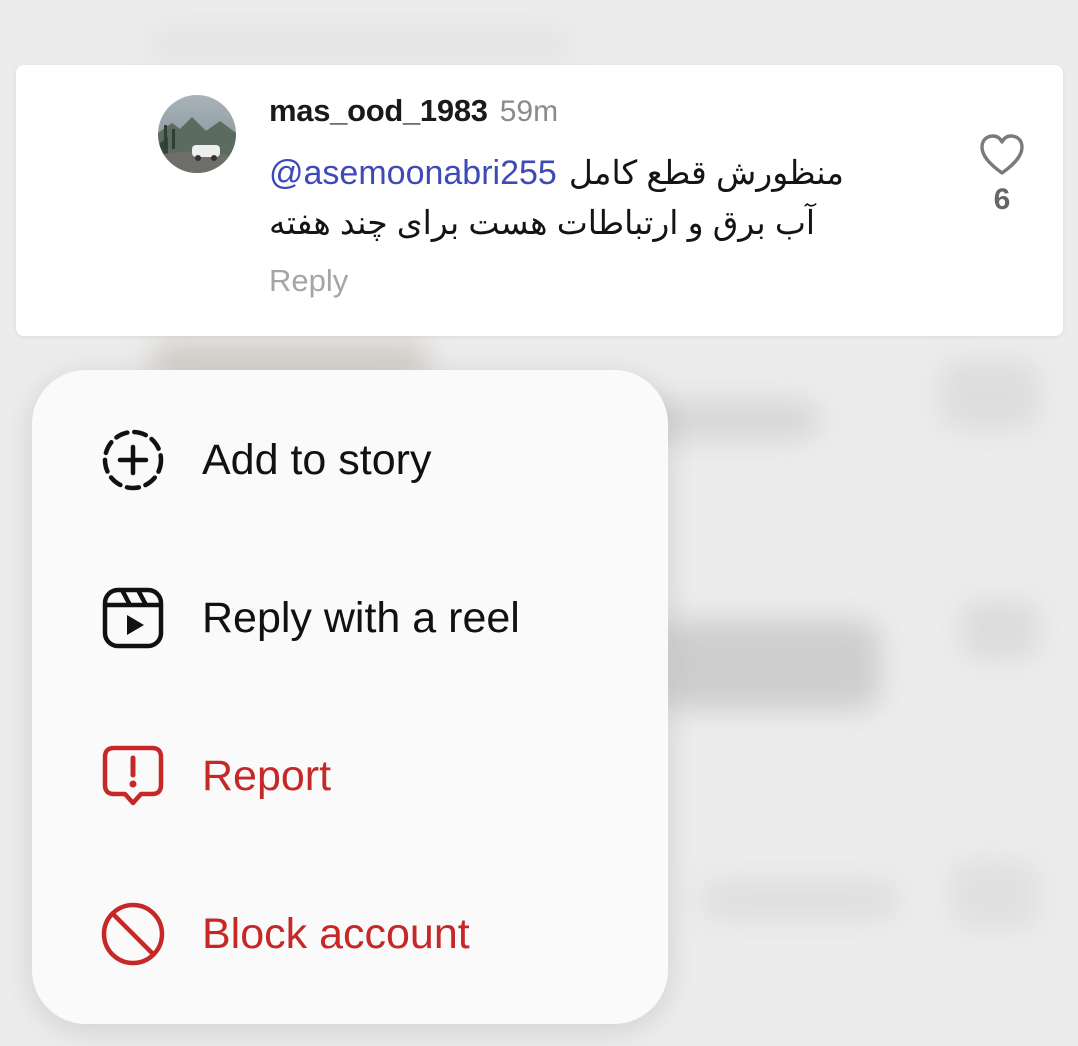 The image size is (1078, 1046). I want to click on avatar, so click(197, 134).